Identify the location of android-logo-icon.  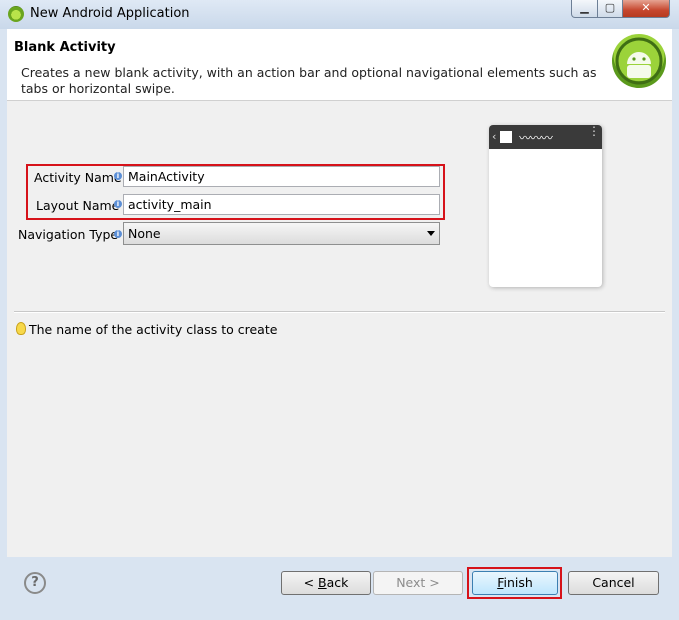
(639, 61).